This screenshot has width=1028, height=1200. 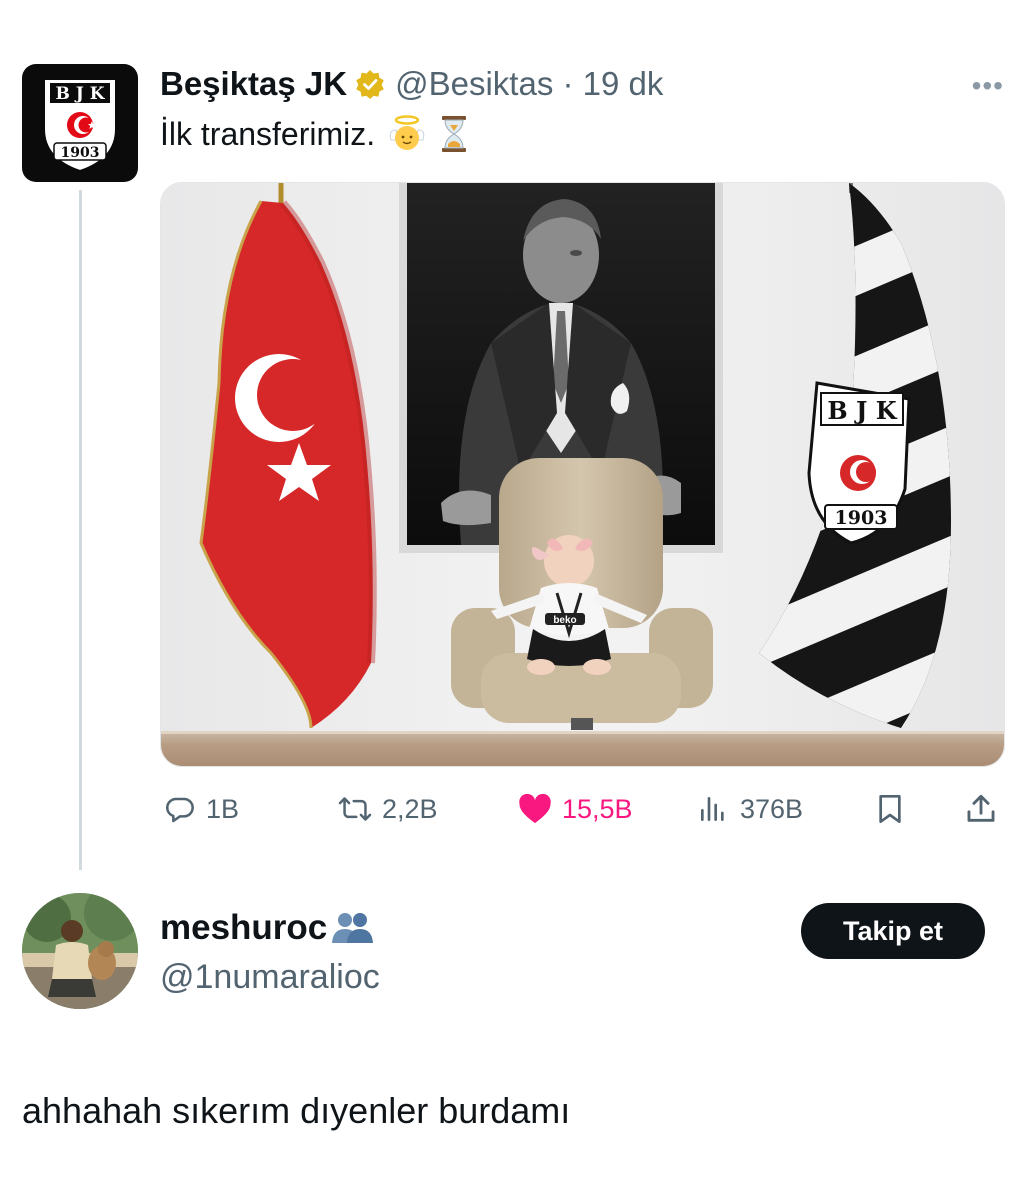 I want to click on svg-text: beko, so click(x=564, y=620).